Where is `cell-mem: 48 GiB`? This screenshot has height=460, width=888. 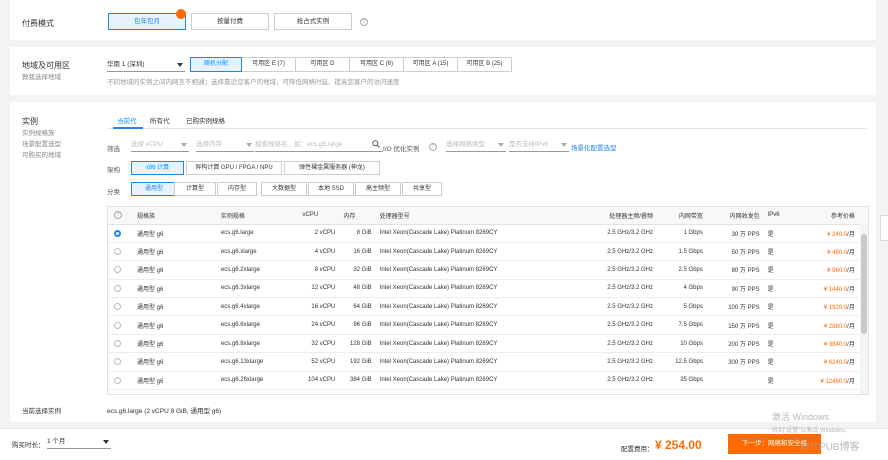 cell-mem: 48 GiB is located at coordinates (357, 289).